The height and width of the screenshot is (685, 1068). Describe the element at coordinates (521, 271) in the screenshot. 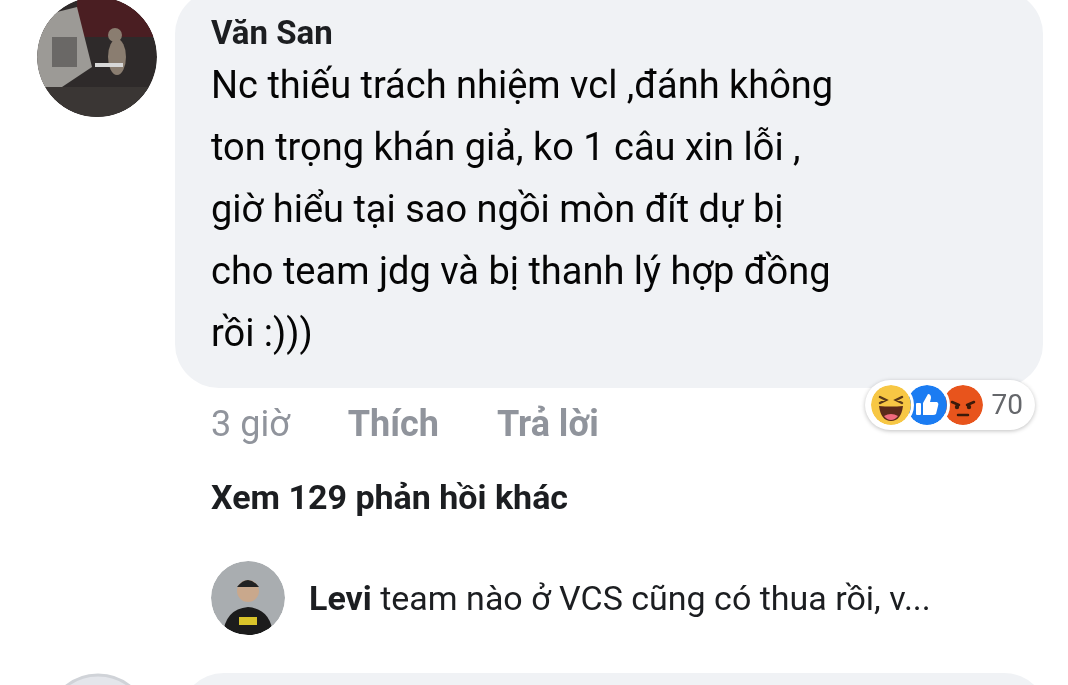

I see `comment-text-line: cho team jdg và bị thanh lý hợp đồng` at that location.